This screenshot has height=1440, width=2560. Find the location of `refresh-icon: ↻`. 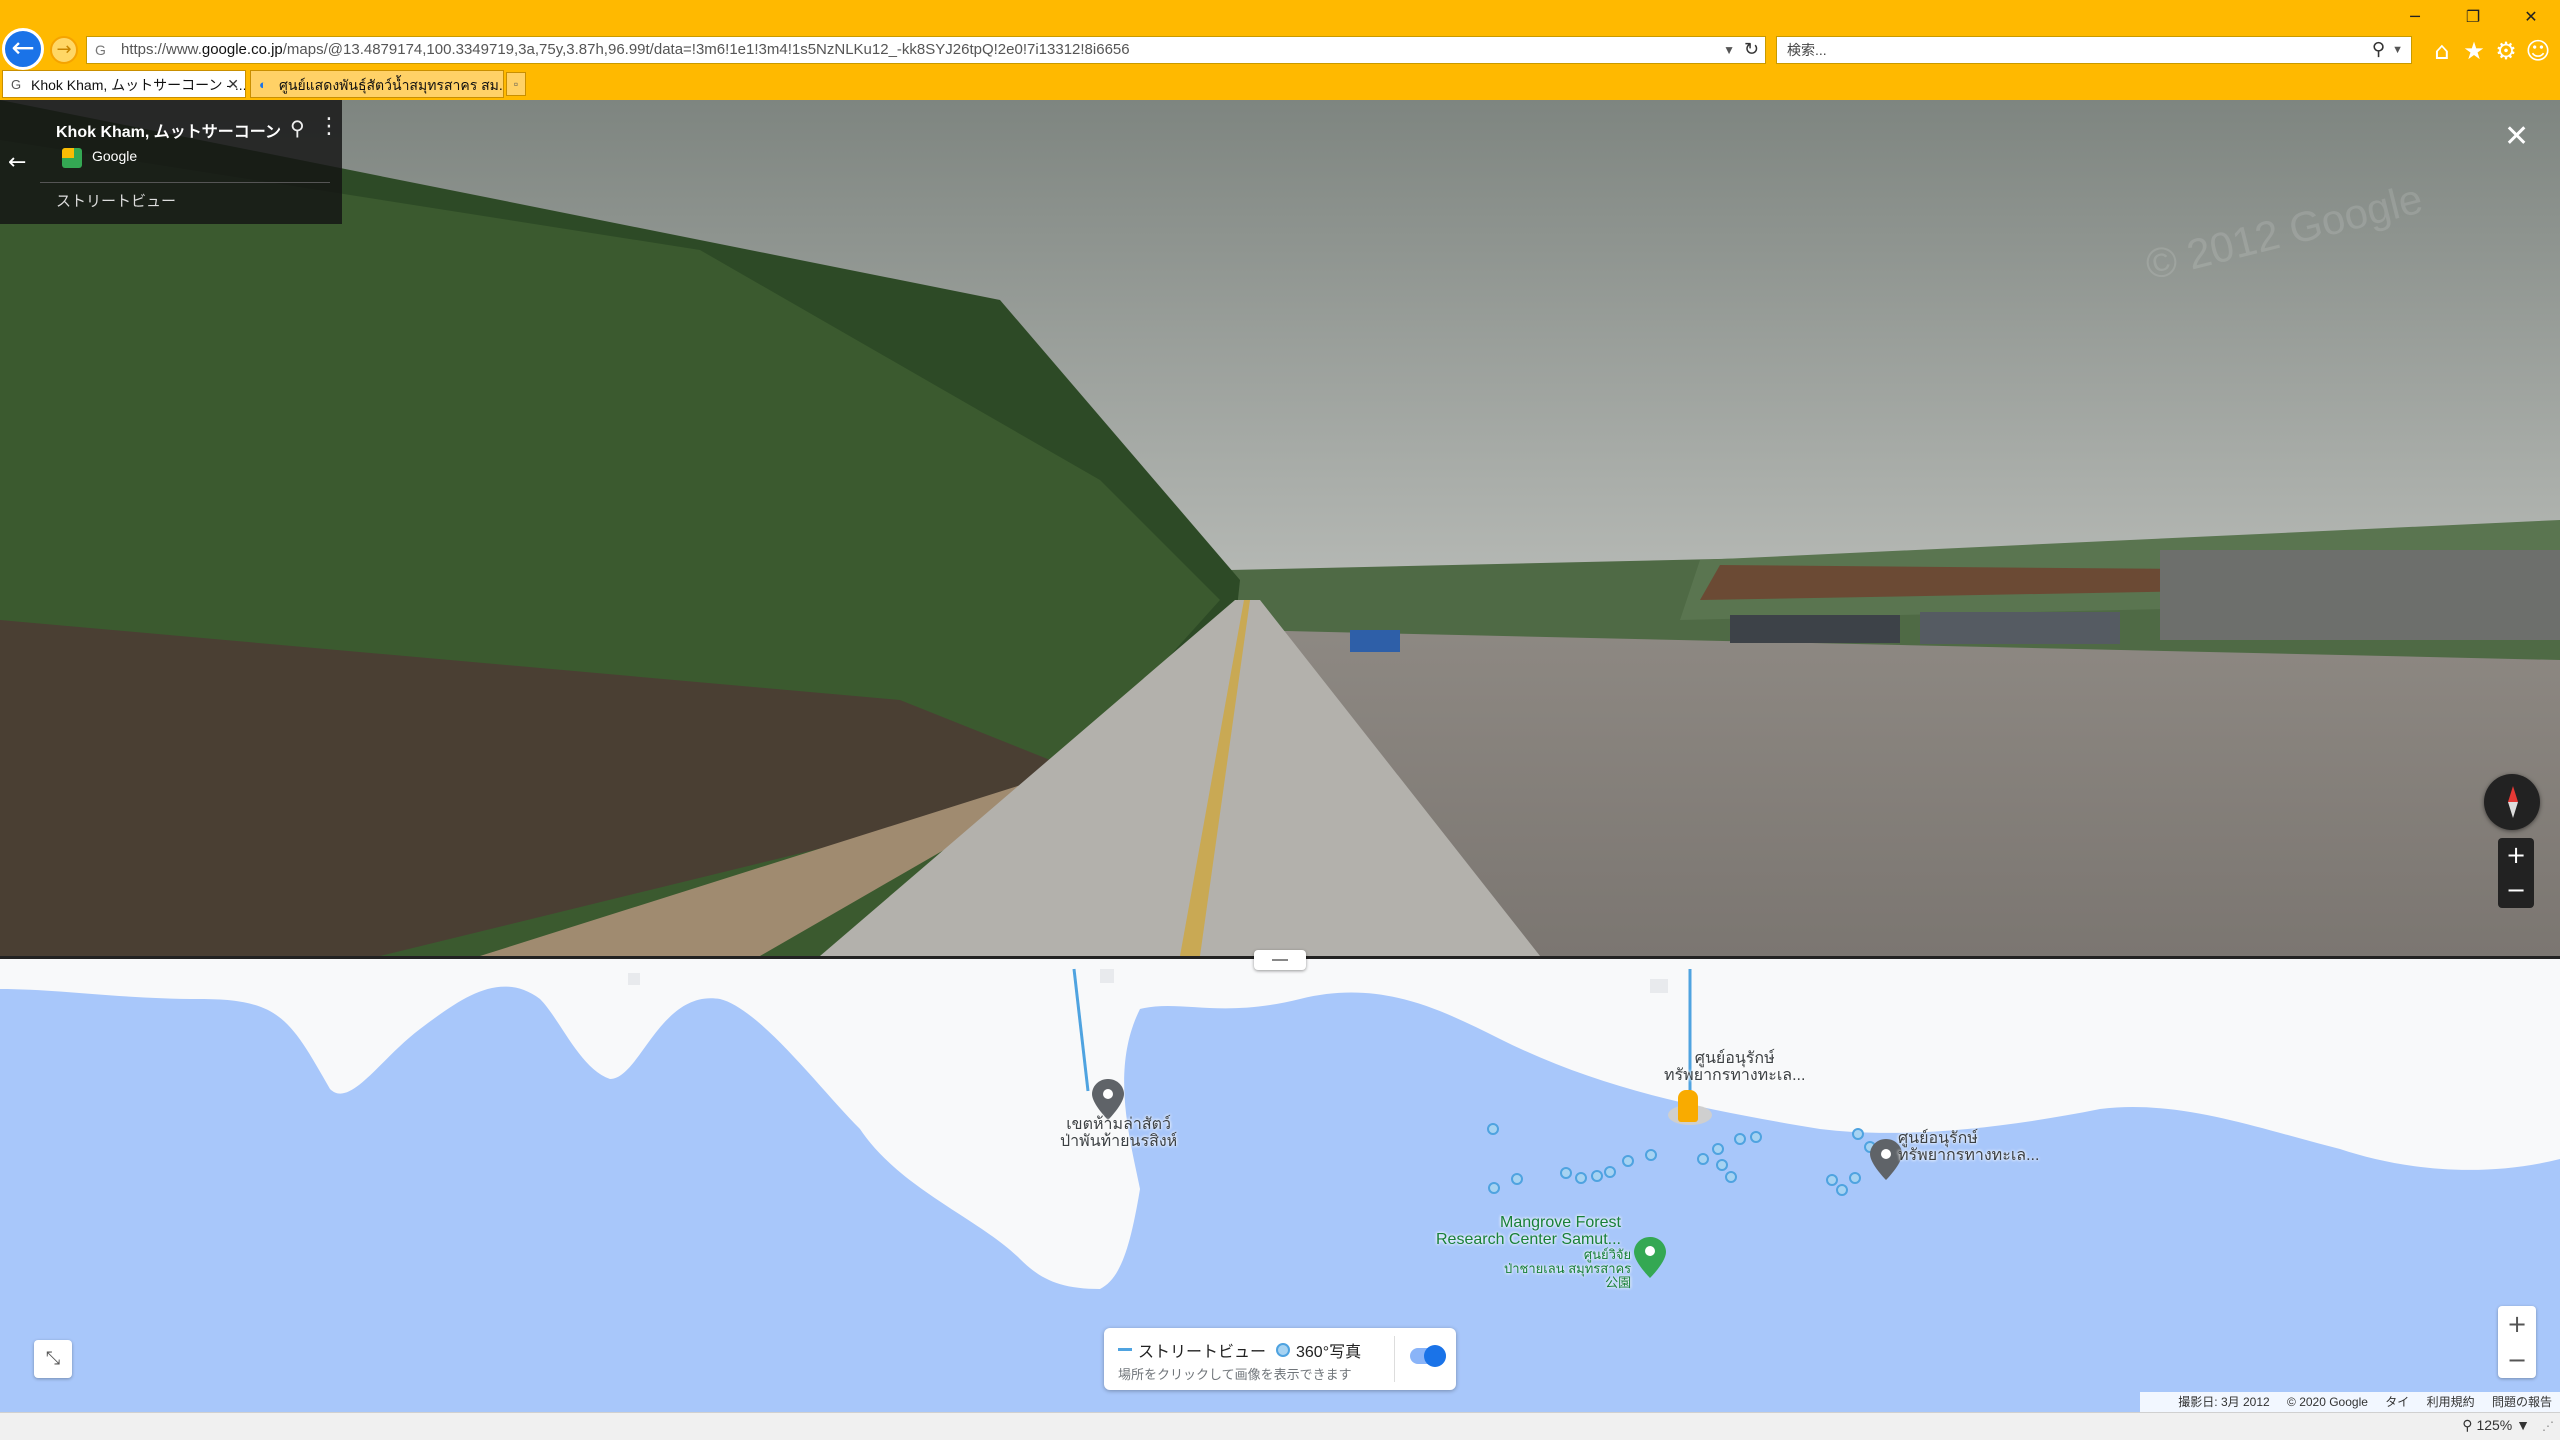

refresh-icon: ↻ is located at coordinates (1751, 50).